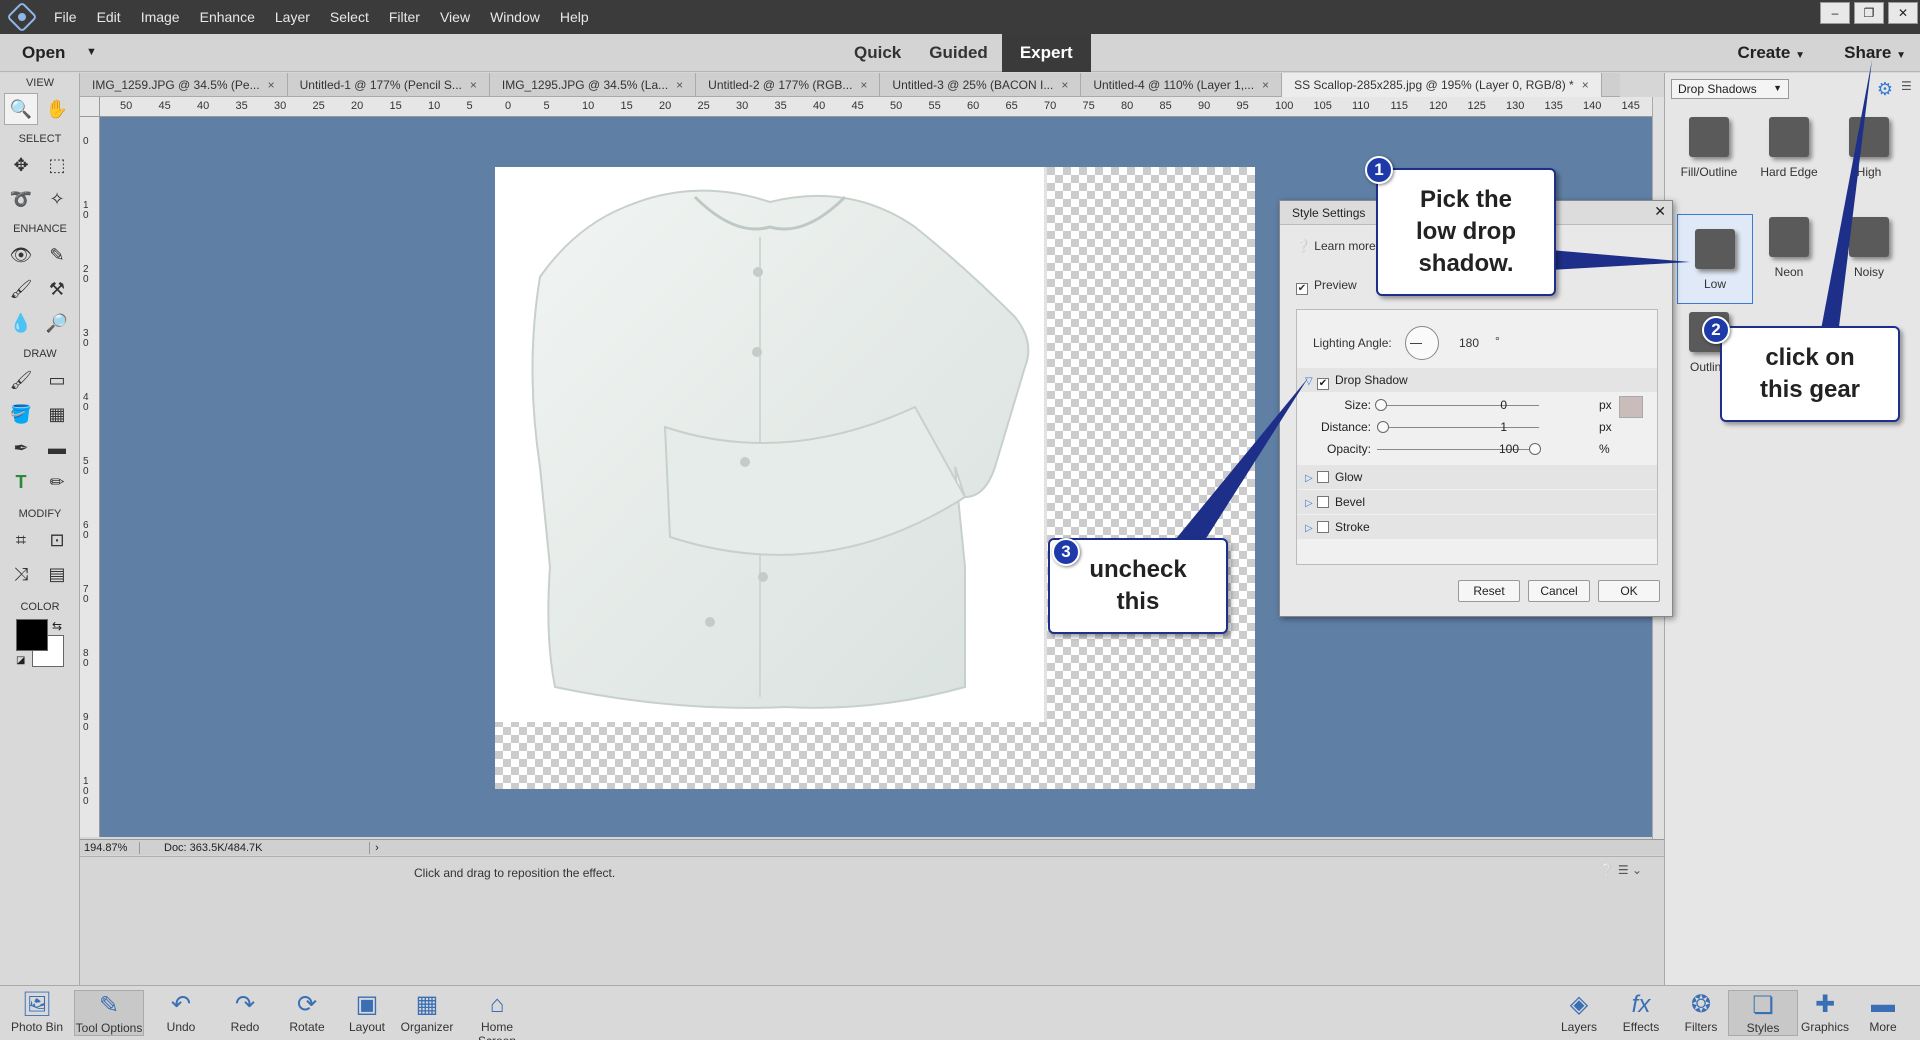  What do you see at coordinates (57, 574) in the screenshot?
I see `straighten-icon: ▤` at bounding box center [57, 574].